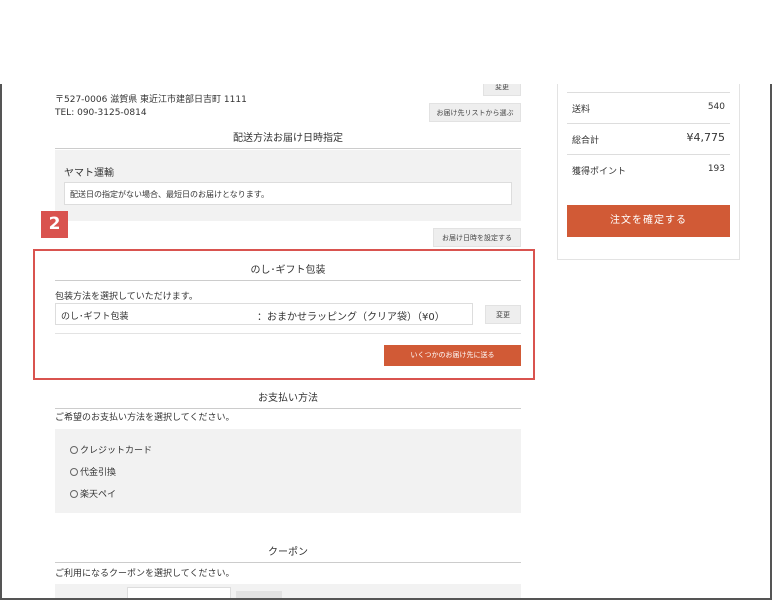 The height and width of the screenshot is (600, 772). I want to click on coupon-description: ご利用になるクーポンを選択してください。, so click(145, 574).